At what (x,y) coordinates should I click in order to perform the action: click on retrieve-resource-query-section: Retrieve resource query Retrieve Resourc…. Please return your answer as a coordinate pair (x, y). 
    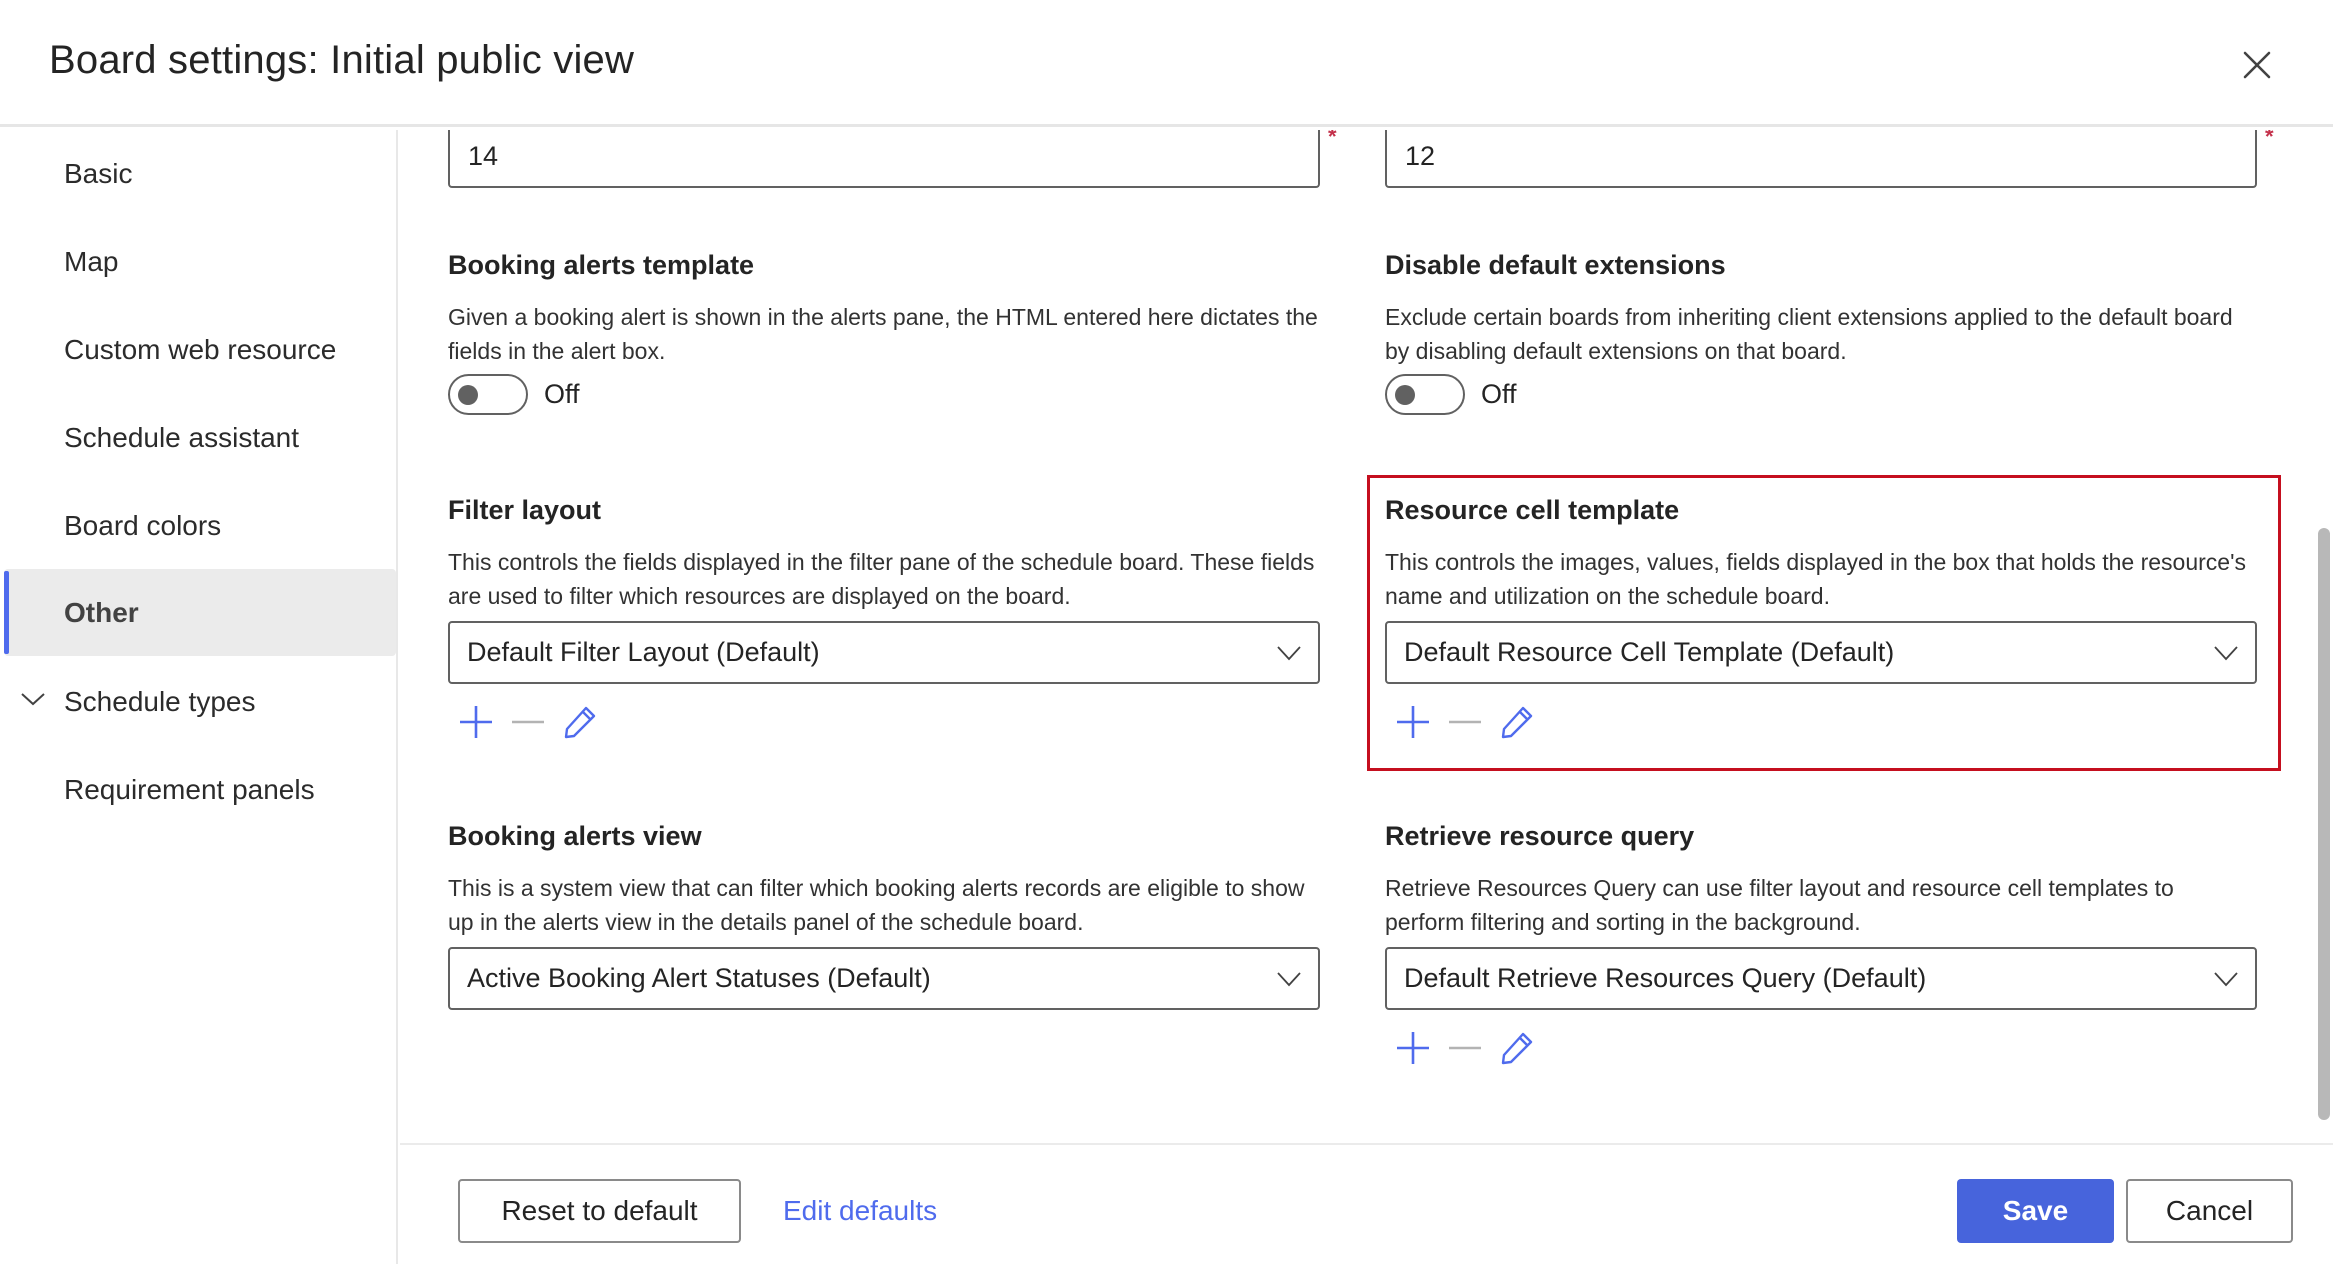
    Looking at the image, I should click on (1821, 944).